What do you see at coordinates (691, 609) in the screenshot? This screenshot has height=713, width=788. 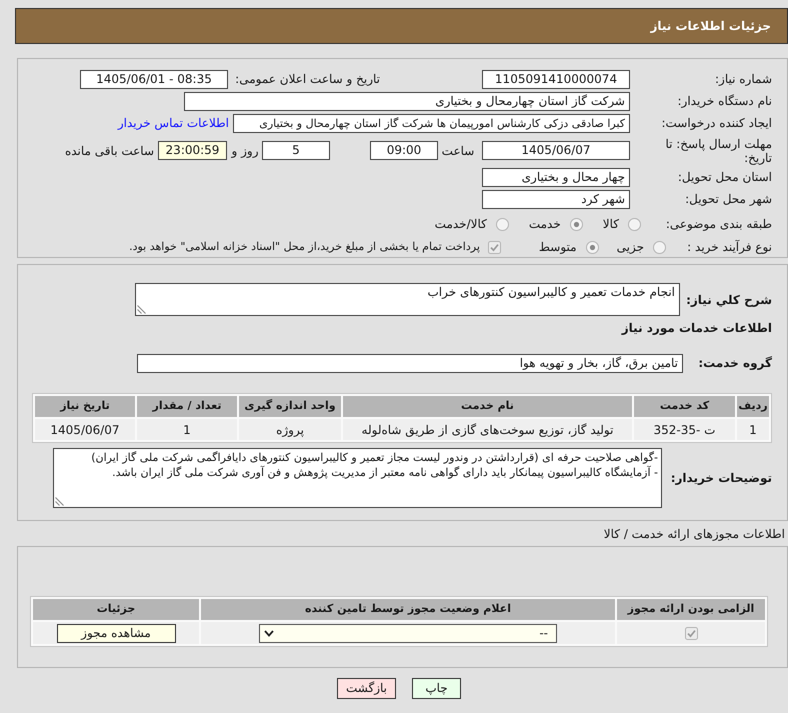 I see `column-header: الزامی بودن ارائه مجوز` at bounding box center [691, 609].